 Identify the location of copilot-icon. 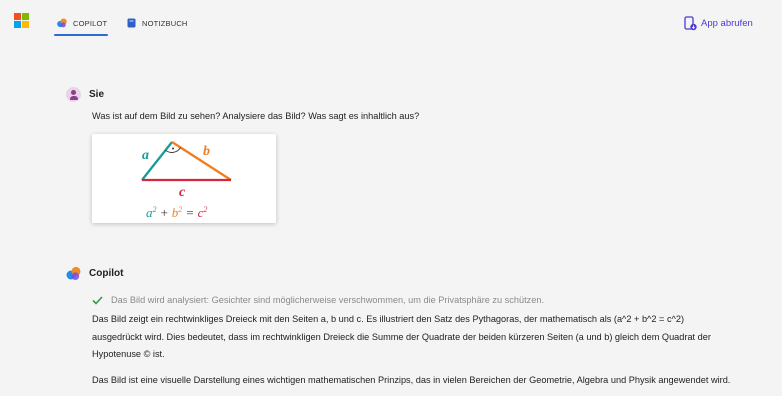
(62, 23).